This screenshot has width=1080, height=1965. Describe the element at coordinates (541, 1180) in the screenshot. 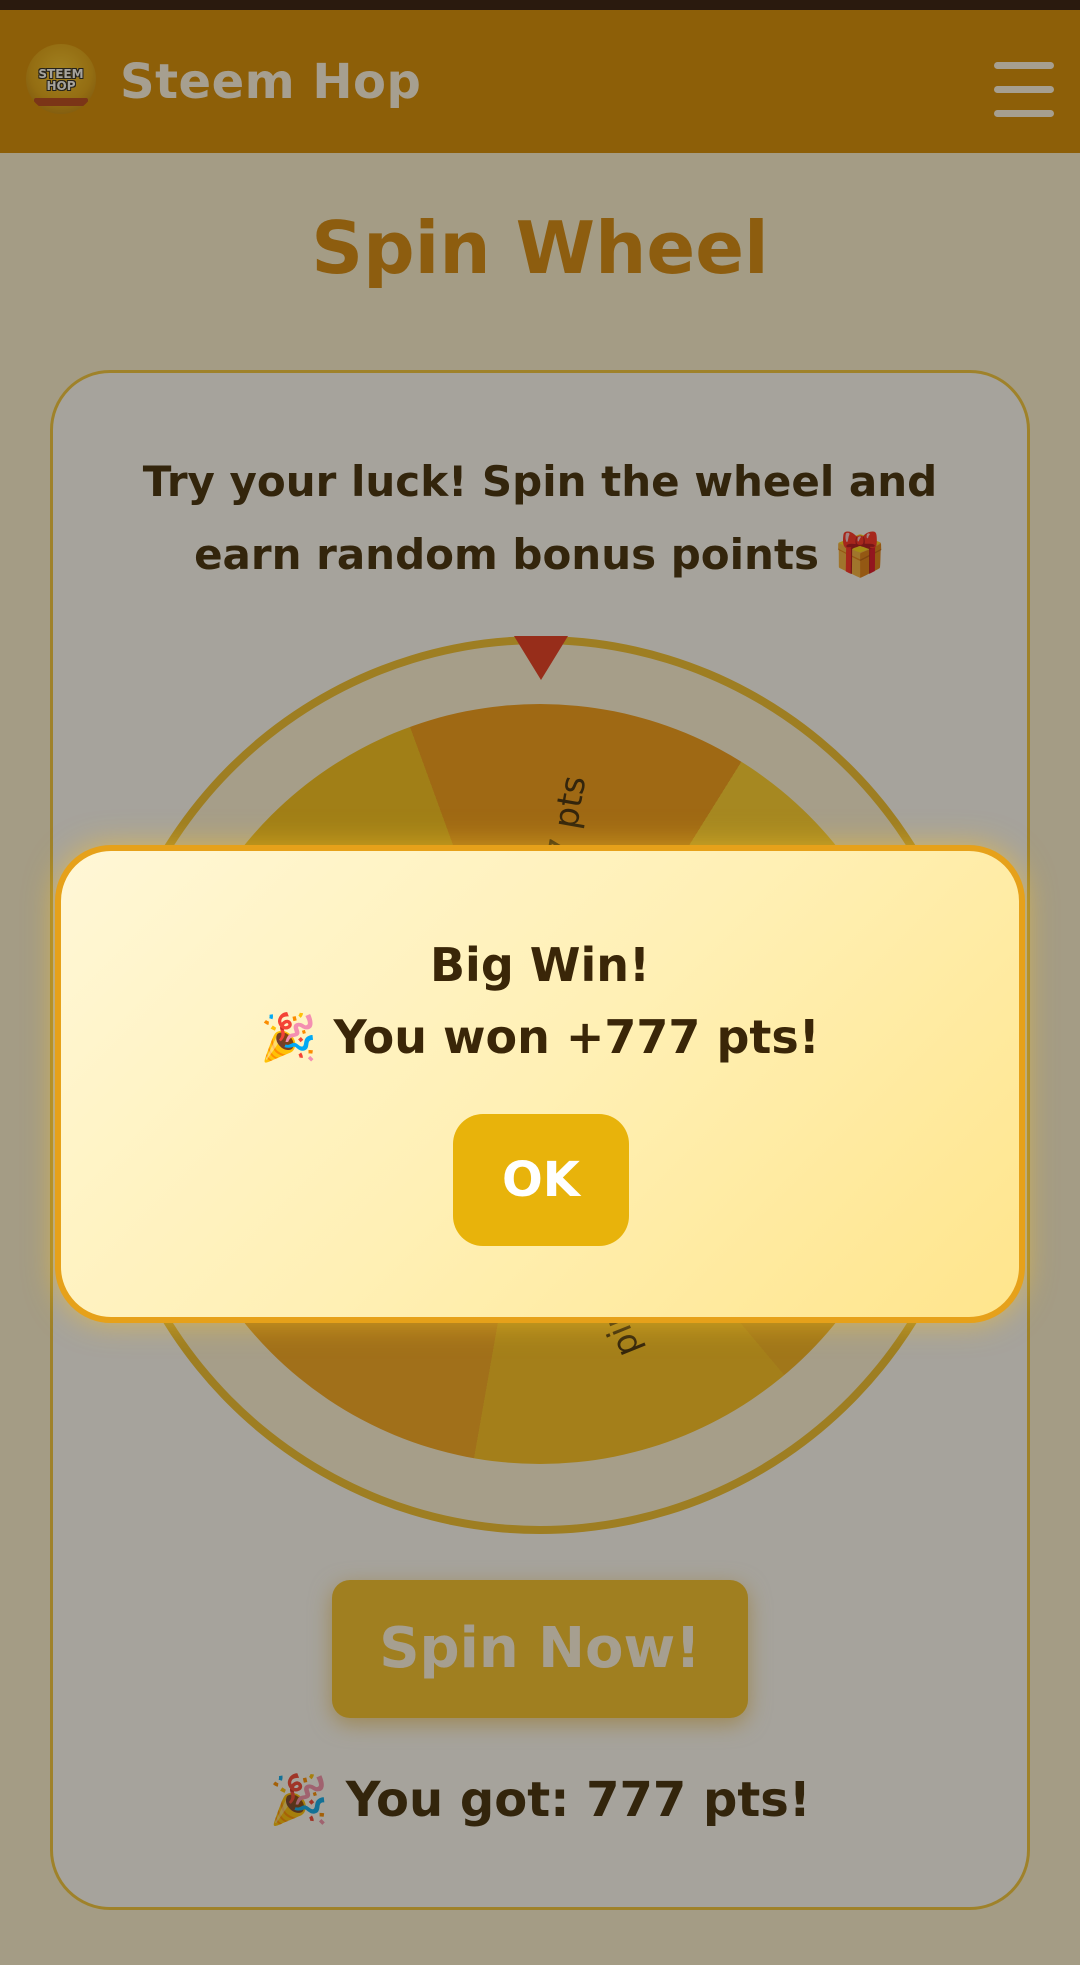

I see `ok-button: OK` at that location.